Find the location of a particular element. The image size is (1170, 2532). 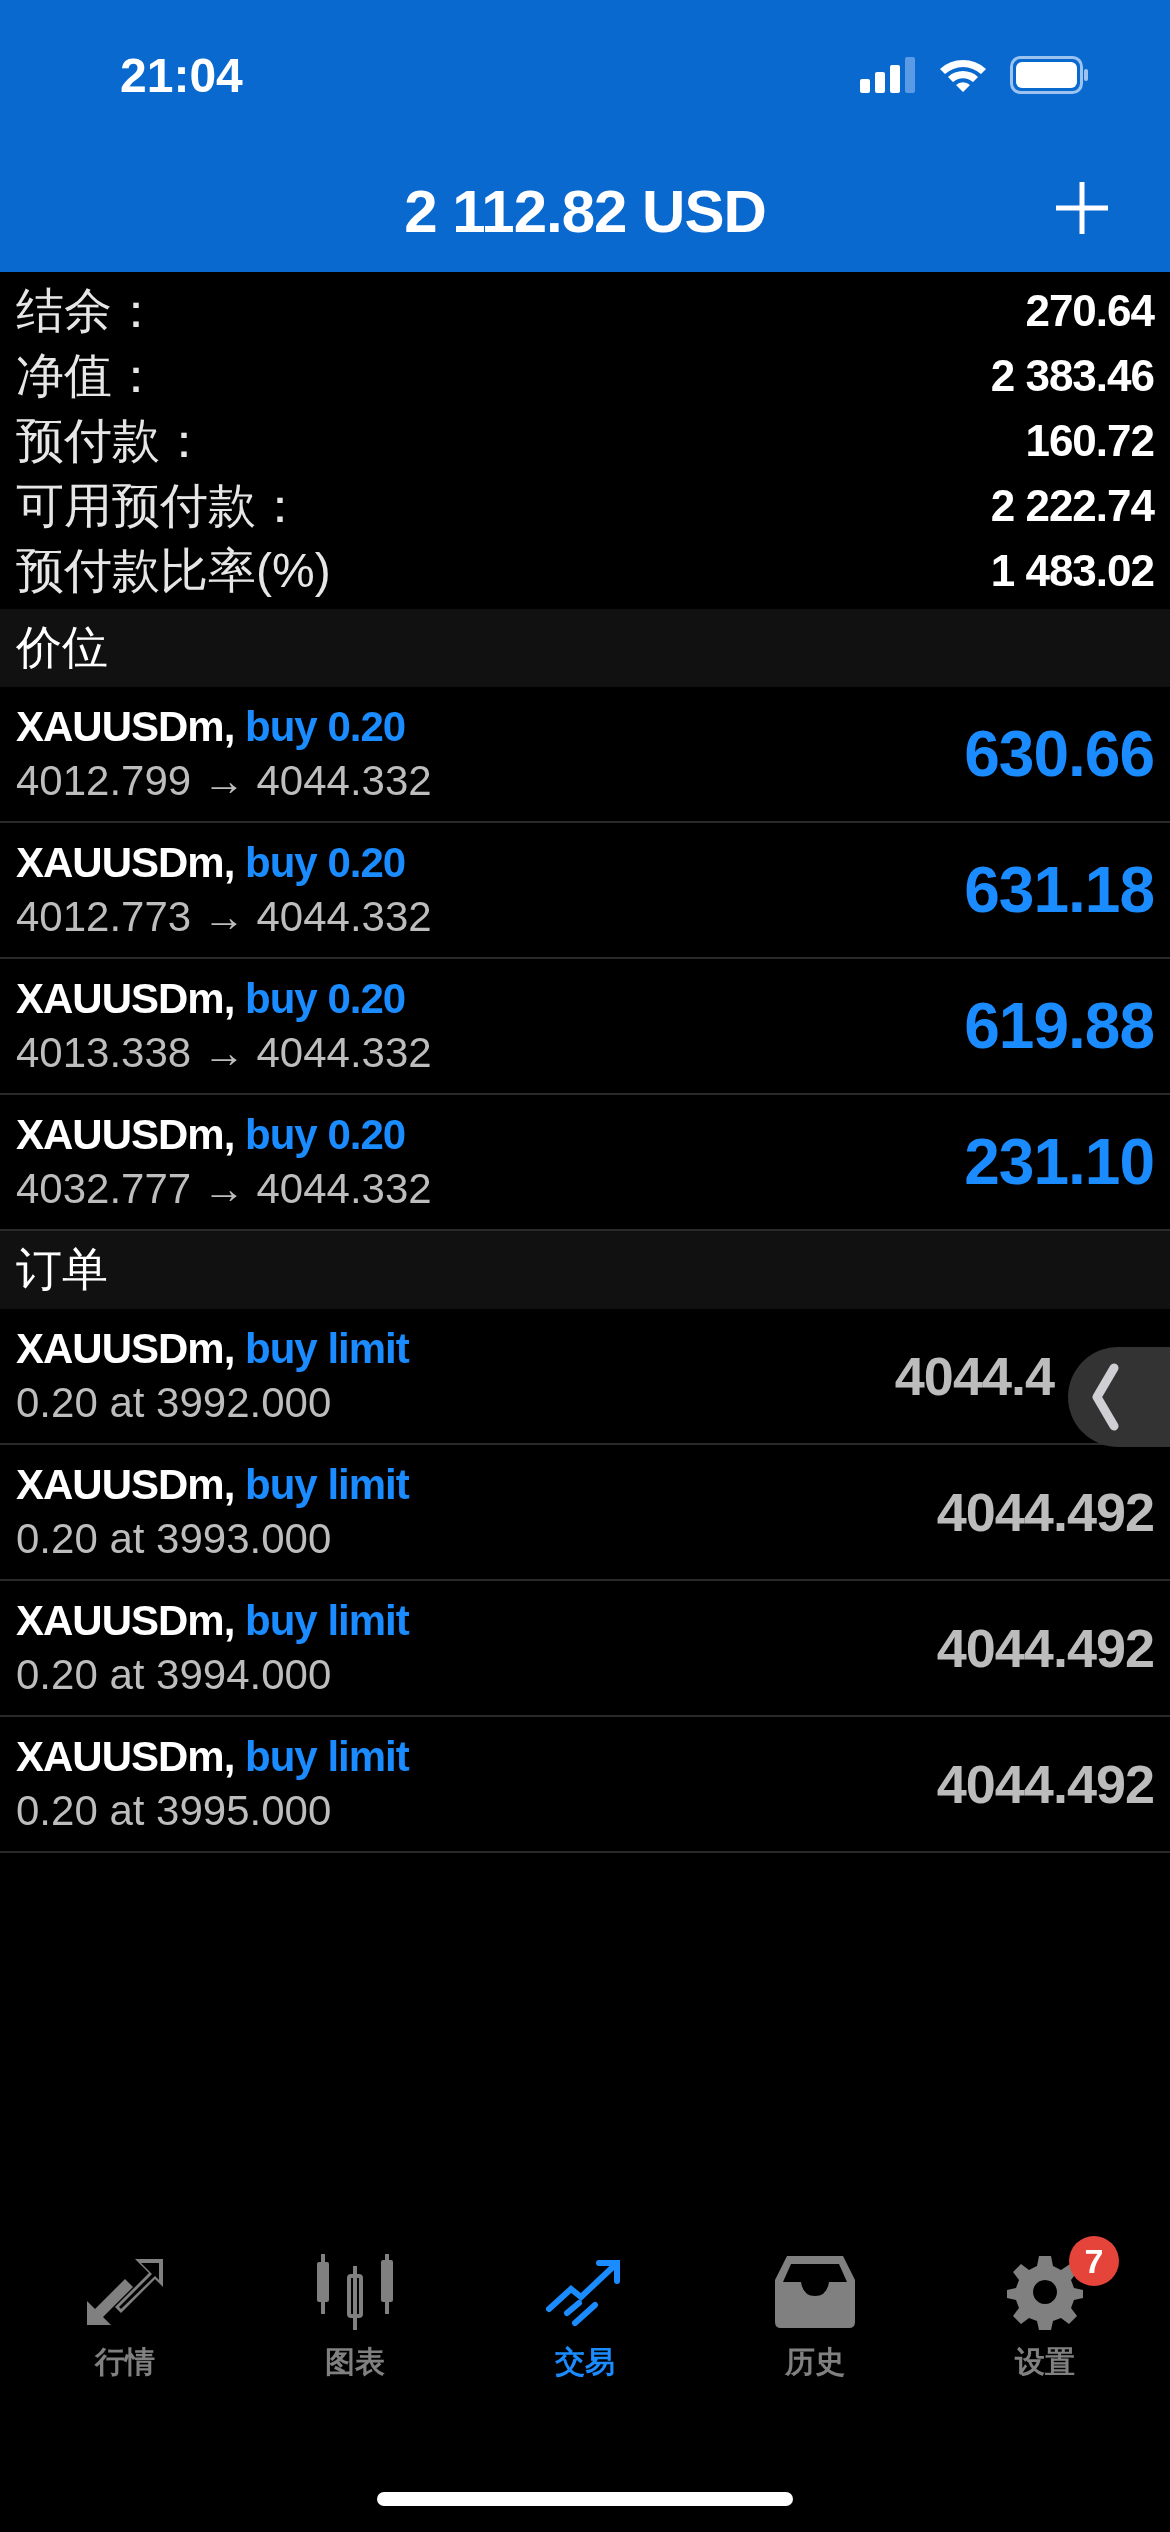

summary-value: 1 483.02 is located at coordinates (1072, 570).